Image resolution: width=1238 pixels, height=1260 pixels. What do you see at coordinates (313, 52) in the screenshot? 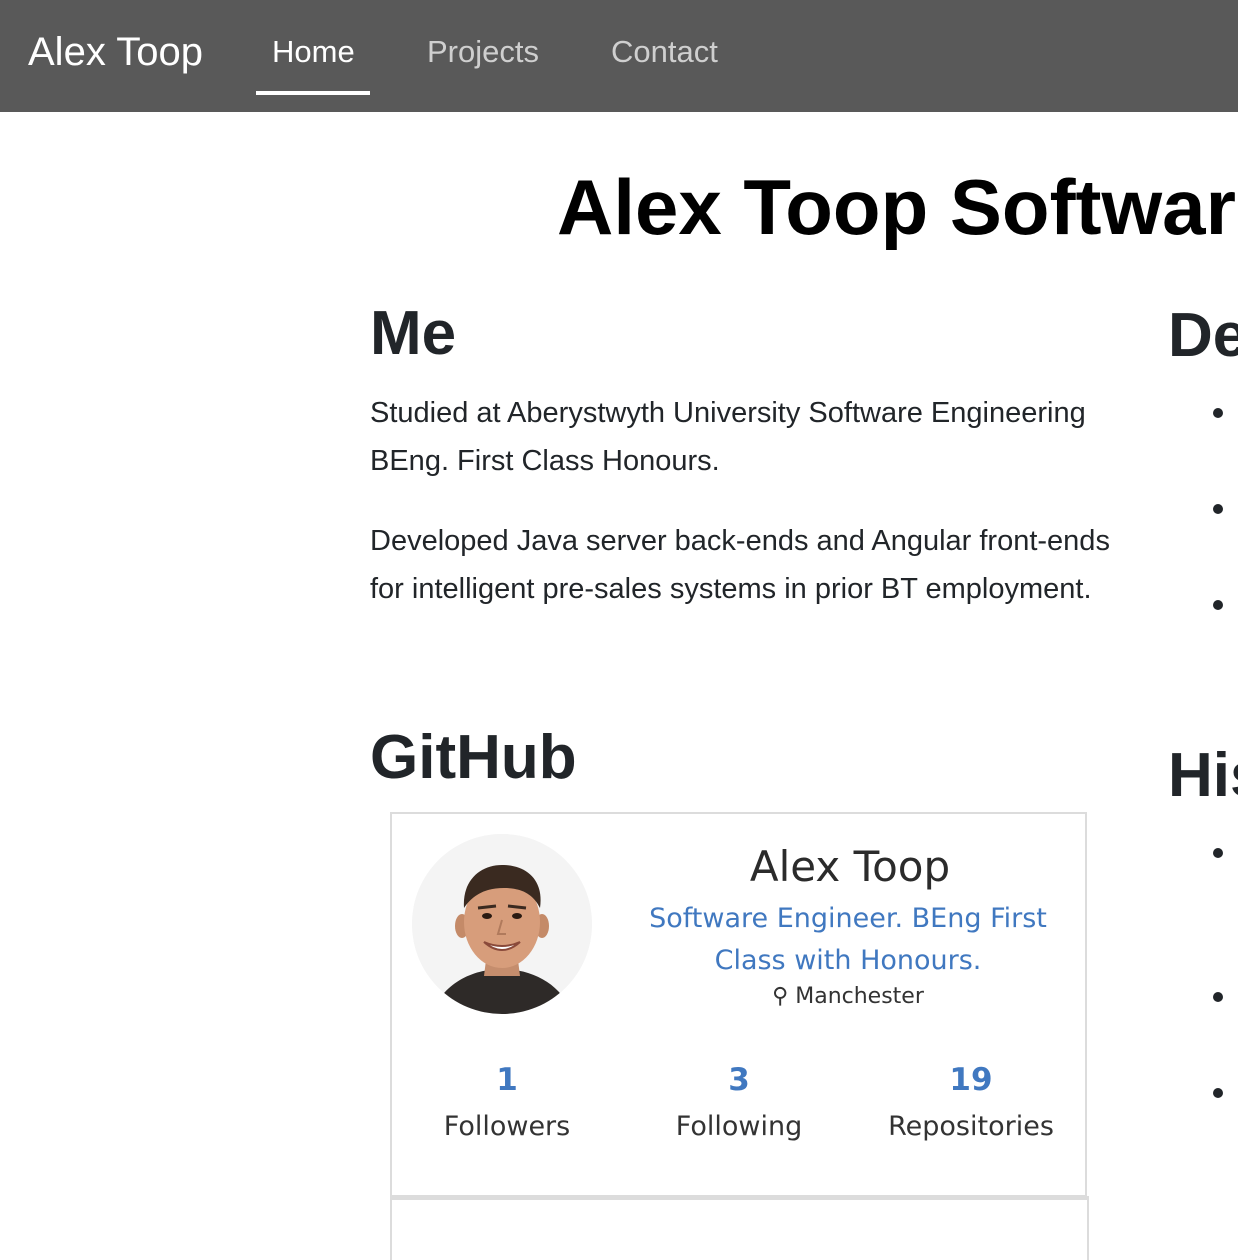
I see `nav-home: Home` at bounding box center [313, 52].